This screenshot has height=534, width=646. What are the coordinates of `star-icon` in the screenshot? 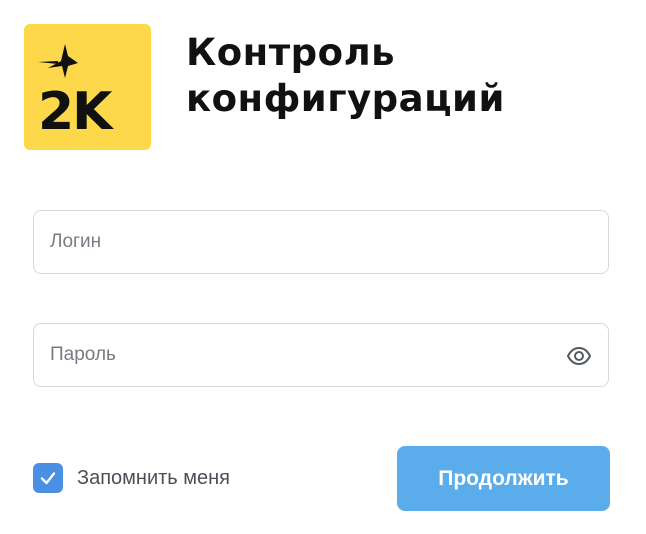 It's located at (58, 61).